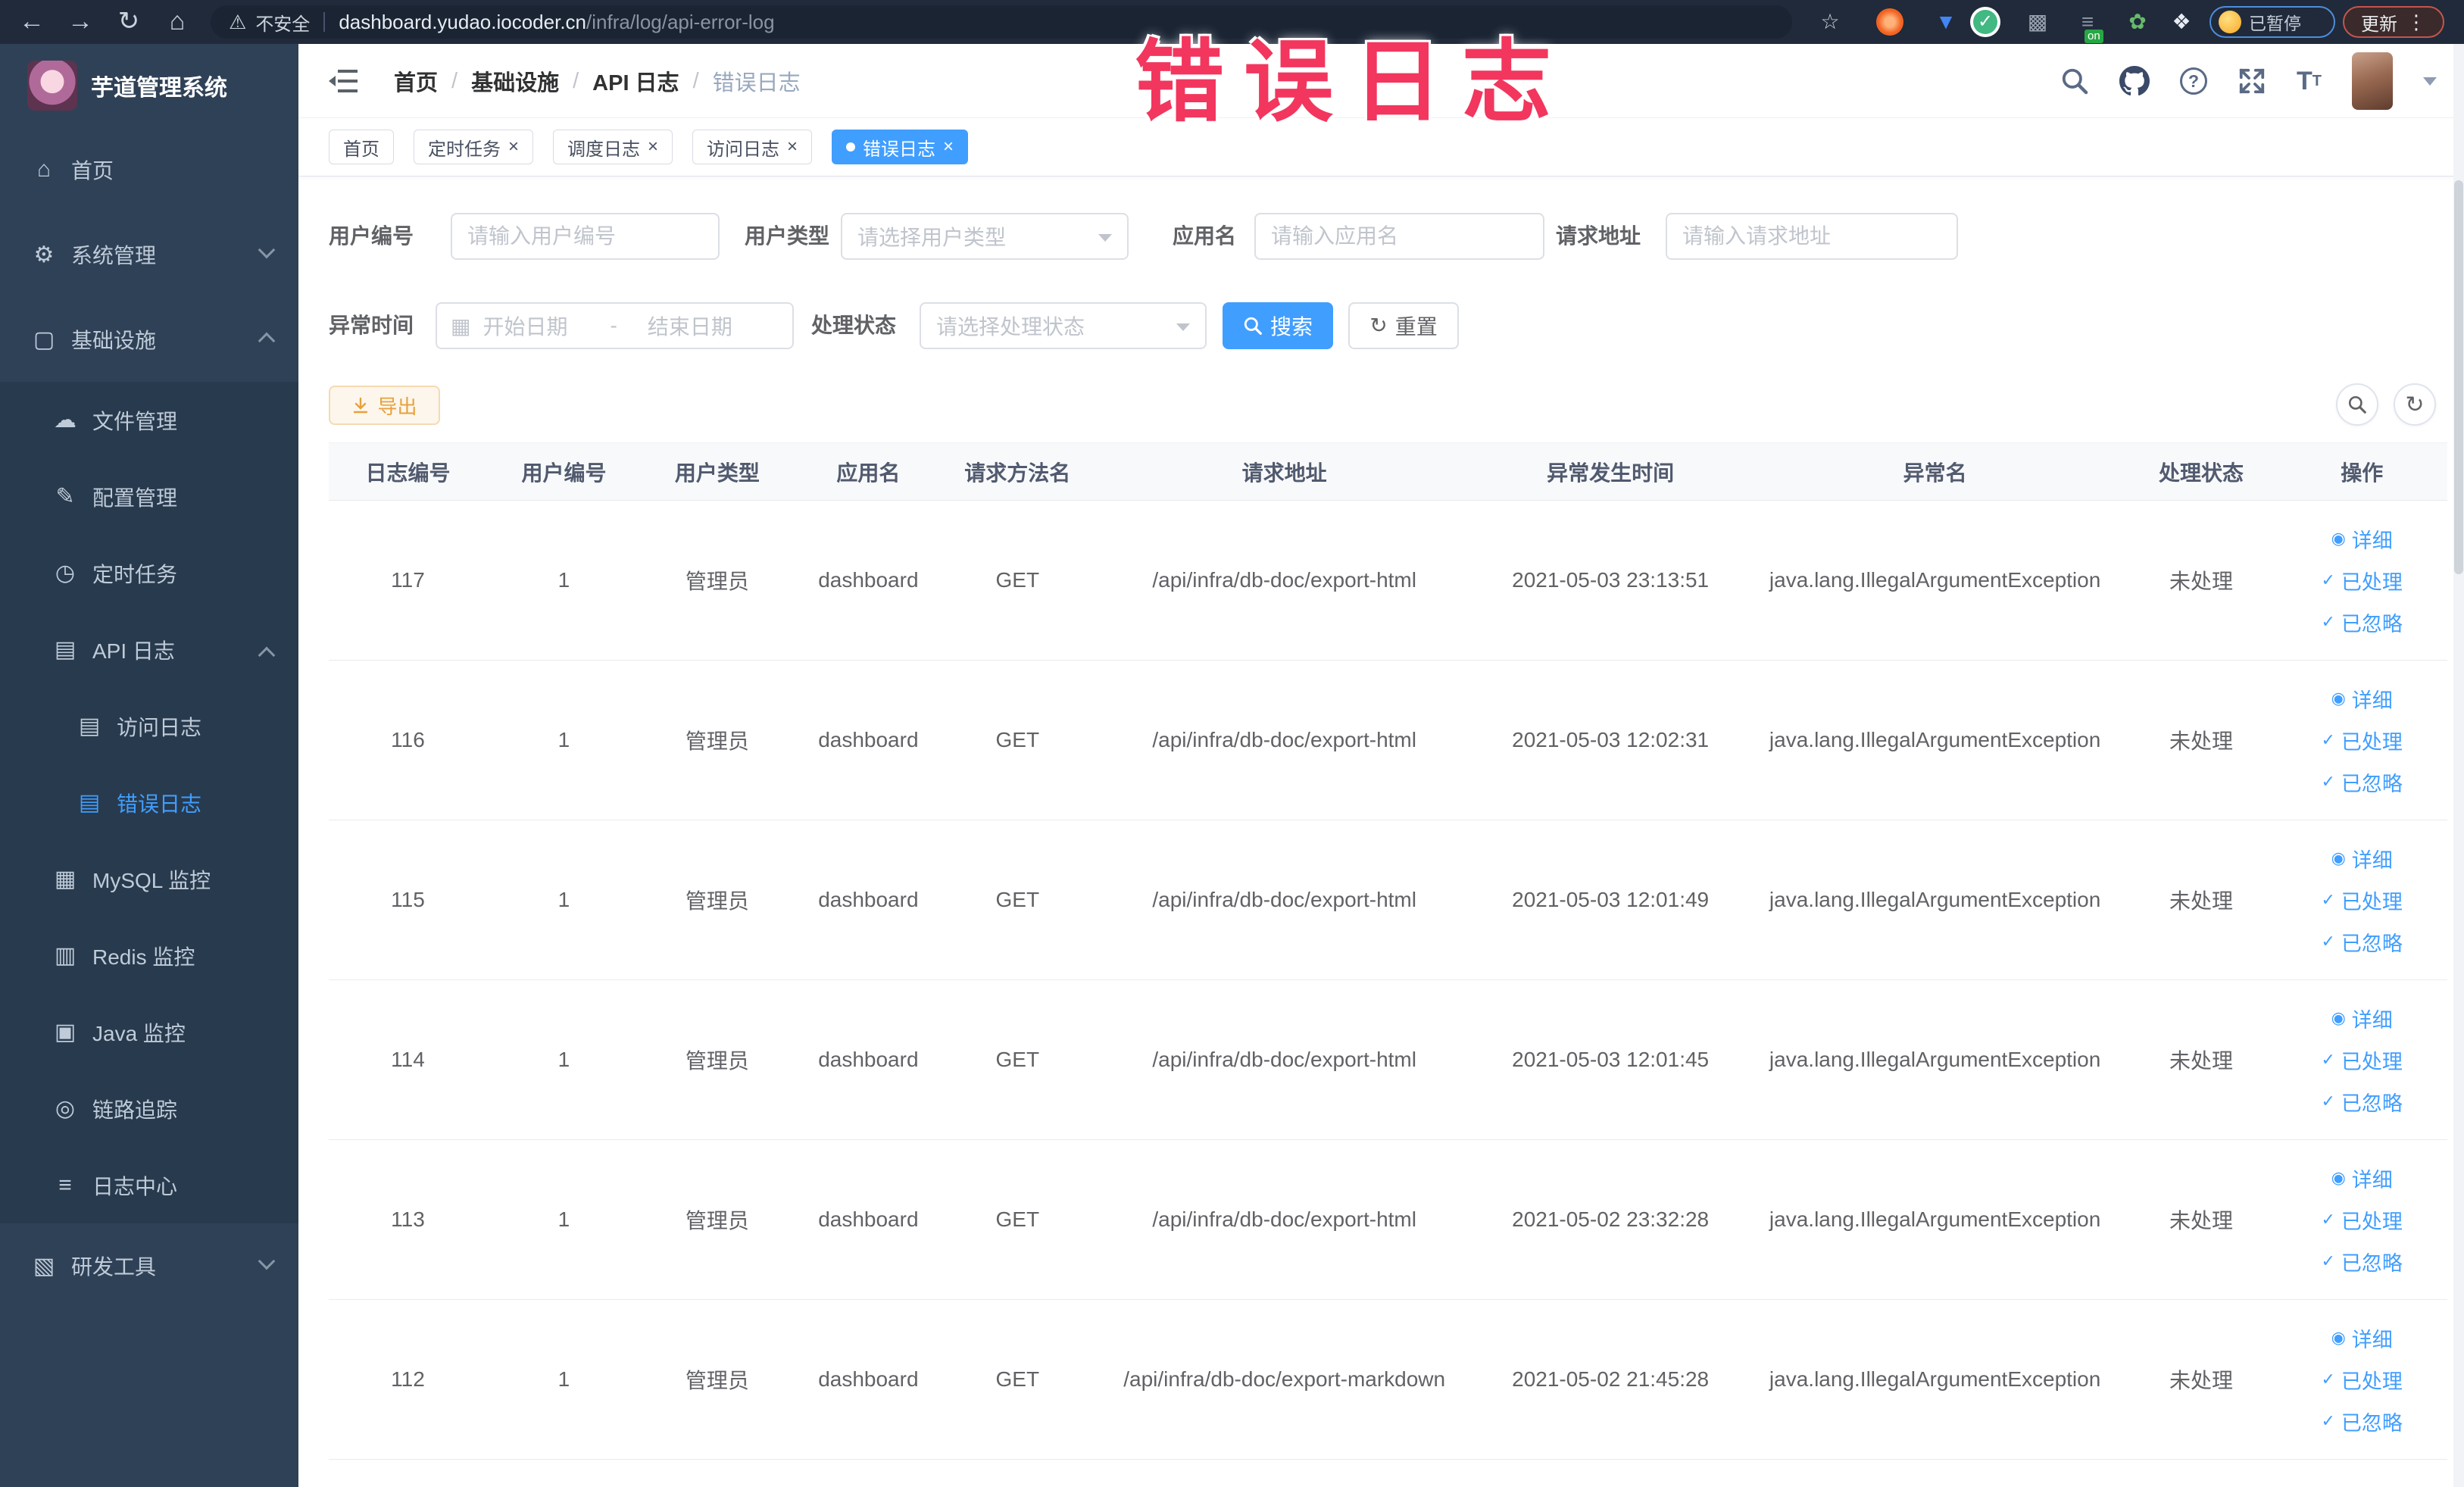 This screenshot has width=2464, height=1487. What do you see at coordinates (149, 1032) in the screenshot?
I see `sidebar-item-java-monitor: ▣ Java 监控` at bounding box center [149, 1032].